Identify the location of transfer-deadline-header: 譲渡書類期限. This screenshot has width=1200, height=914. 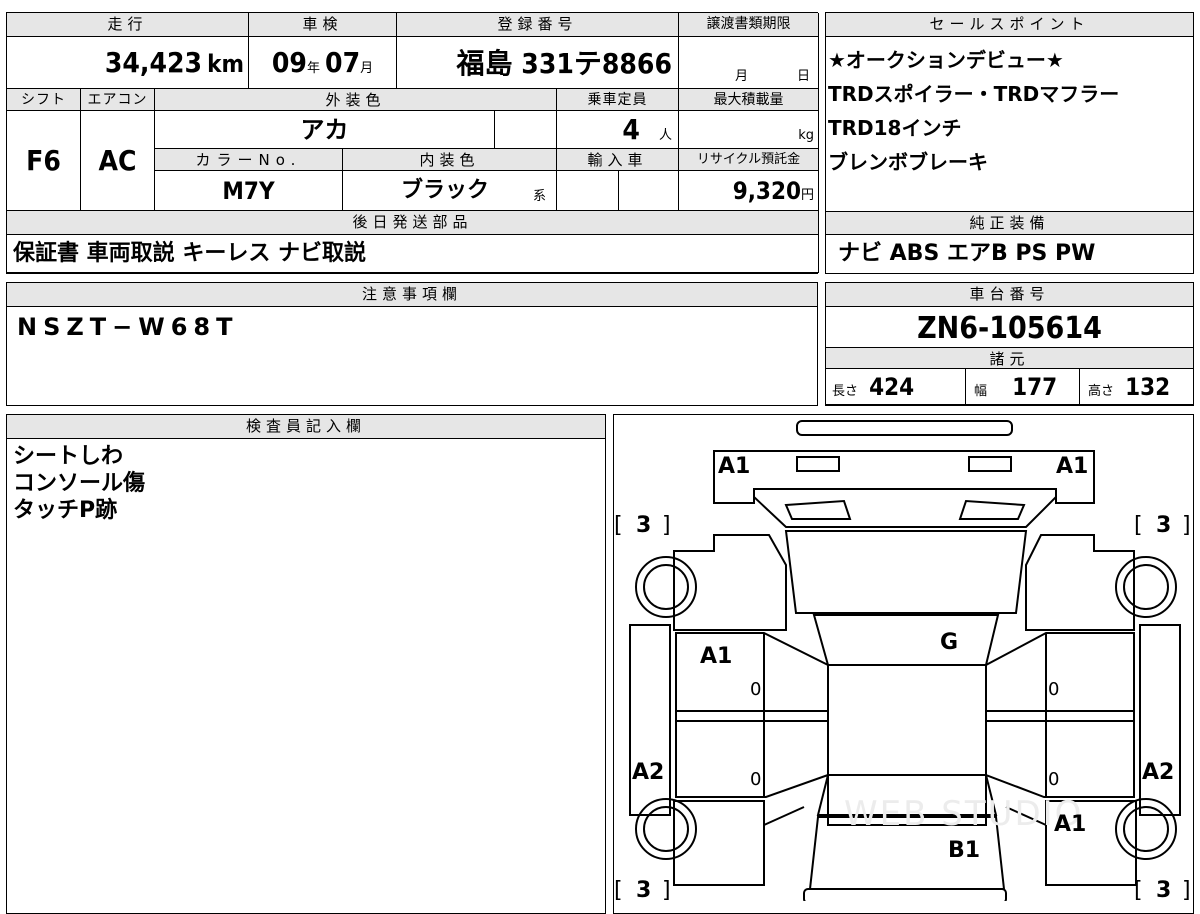
(749, 25).